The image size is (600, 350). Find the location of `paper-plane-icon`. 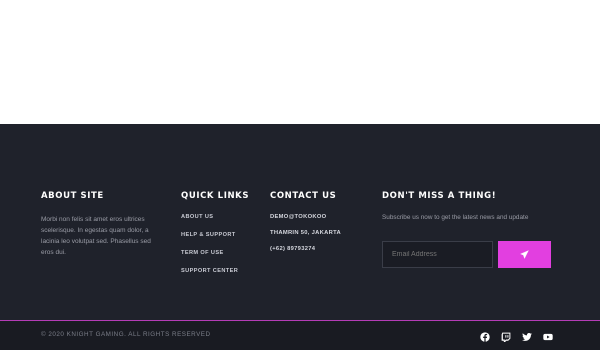

paper-plane-icon is located at coordinates (524, 254).